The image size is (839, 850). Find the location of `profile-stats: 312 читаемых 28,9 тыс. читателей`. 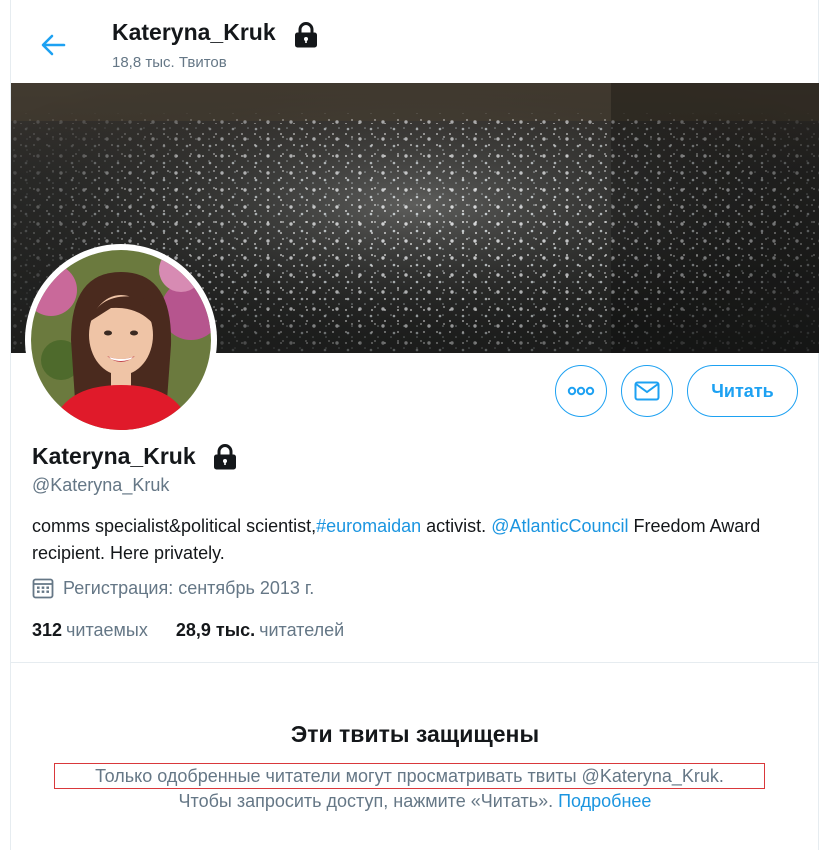

profile-stats: 312 читаемых 28,9 тыс. читателей is located at coordinates (202, 630).